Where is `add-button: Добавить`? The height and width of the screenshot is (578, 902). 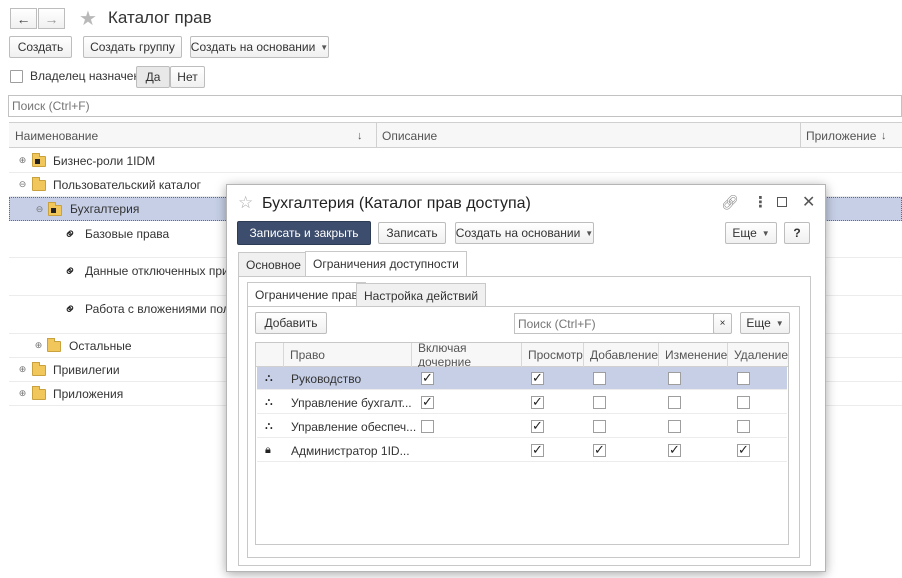
add-button: Добавить is located at coordinates (291, 323).